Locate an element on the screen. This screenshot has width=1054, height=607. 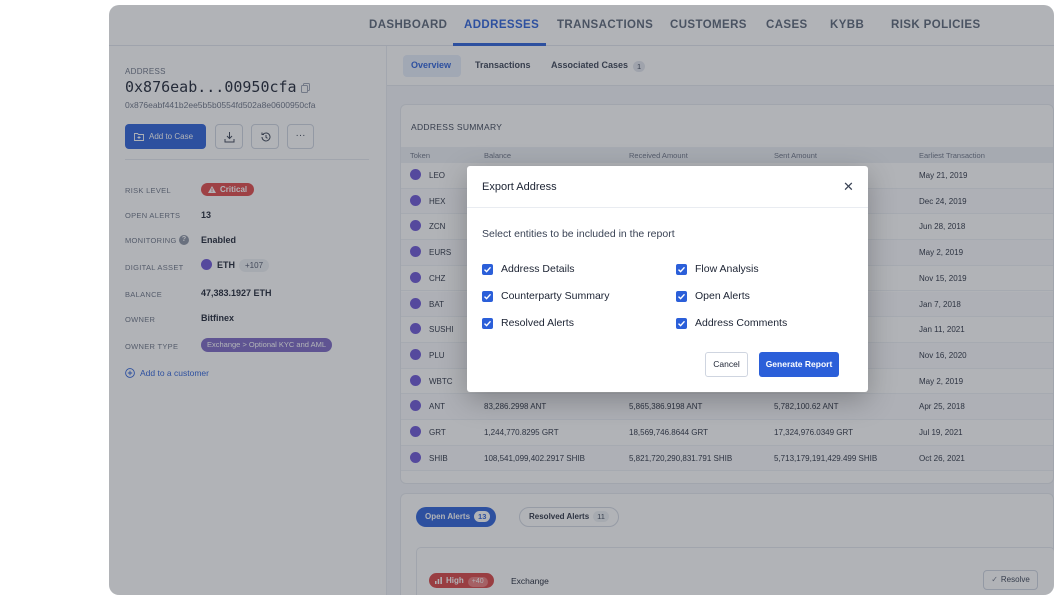
checkbox-label: Flow Analysis is located at coordinates (727, 269).